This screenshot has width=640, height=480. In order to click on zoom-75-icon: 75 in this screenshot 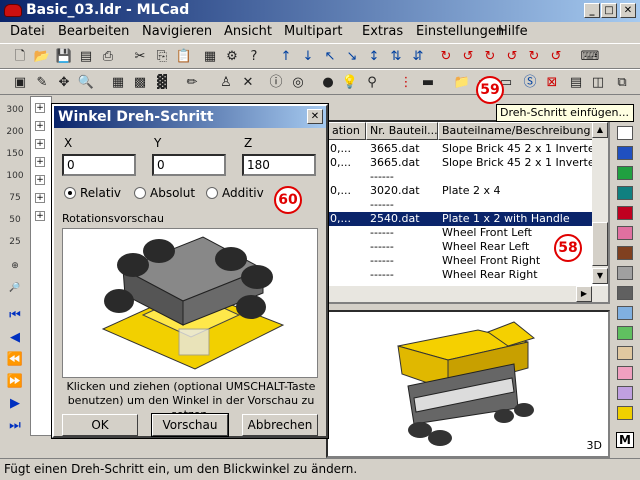, I will do `click(15, 198)`.